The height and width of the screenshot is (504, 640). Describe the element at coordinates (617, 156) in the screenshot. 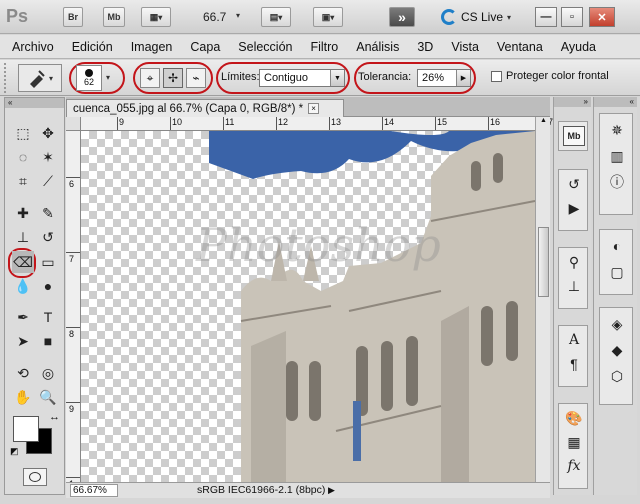

I see `histogram-panel-icon: ▥` at that location.